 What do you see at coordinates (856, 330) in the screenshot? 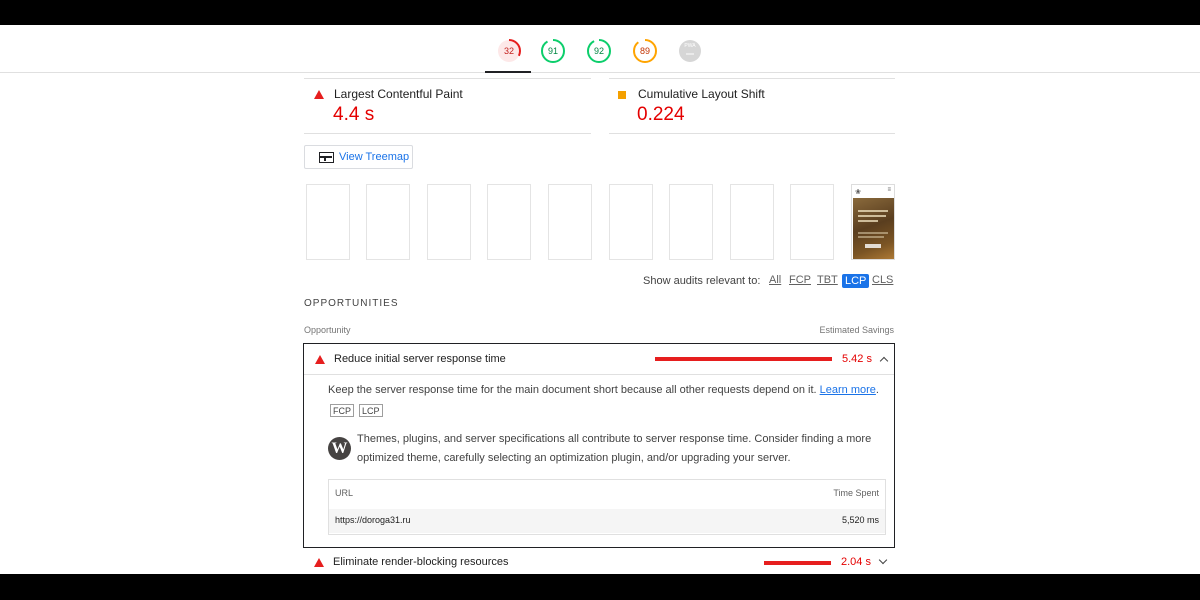
I see `column-header-savings: Estimated Savings` at bounding box center [856, 330].